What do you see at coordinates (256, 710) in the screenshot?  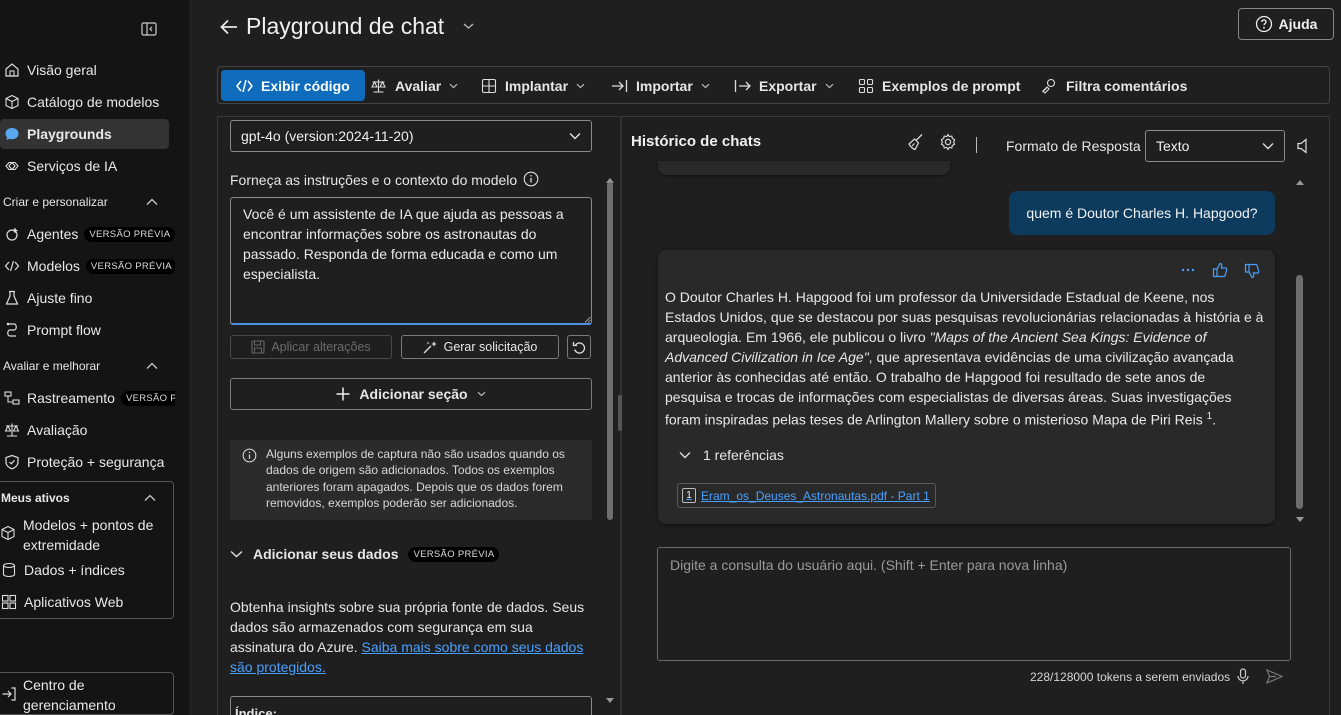 I see `index-label: Índice:` at bounding box center [256, 710].